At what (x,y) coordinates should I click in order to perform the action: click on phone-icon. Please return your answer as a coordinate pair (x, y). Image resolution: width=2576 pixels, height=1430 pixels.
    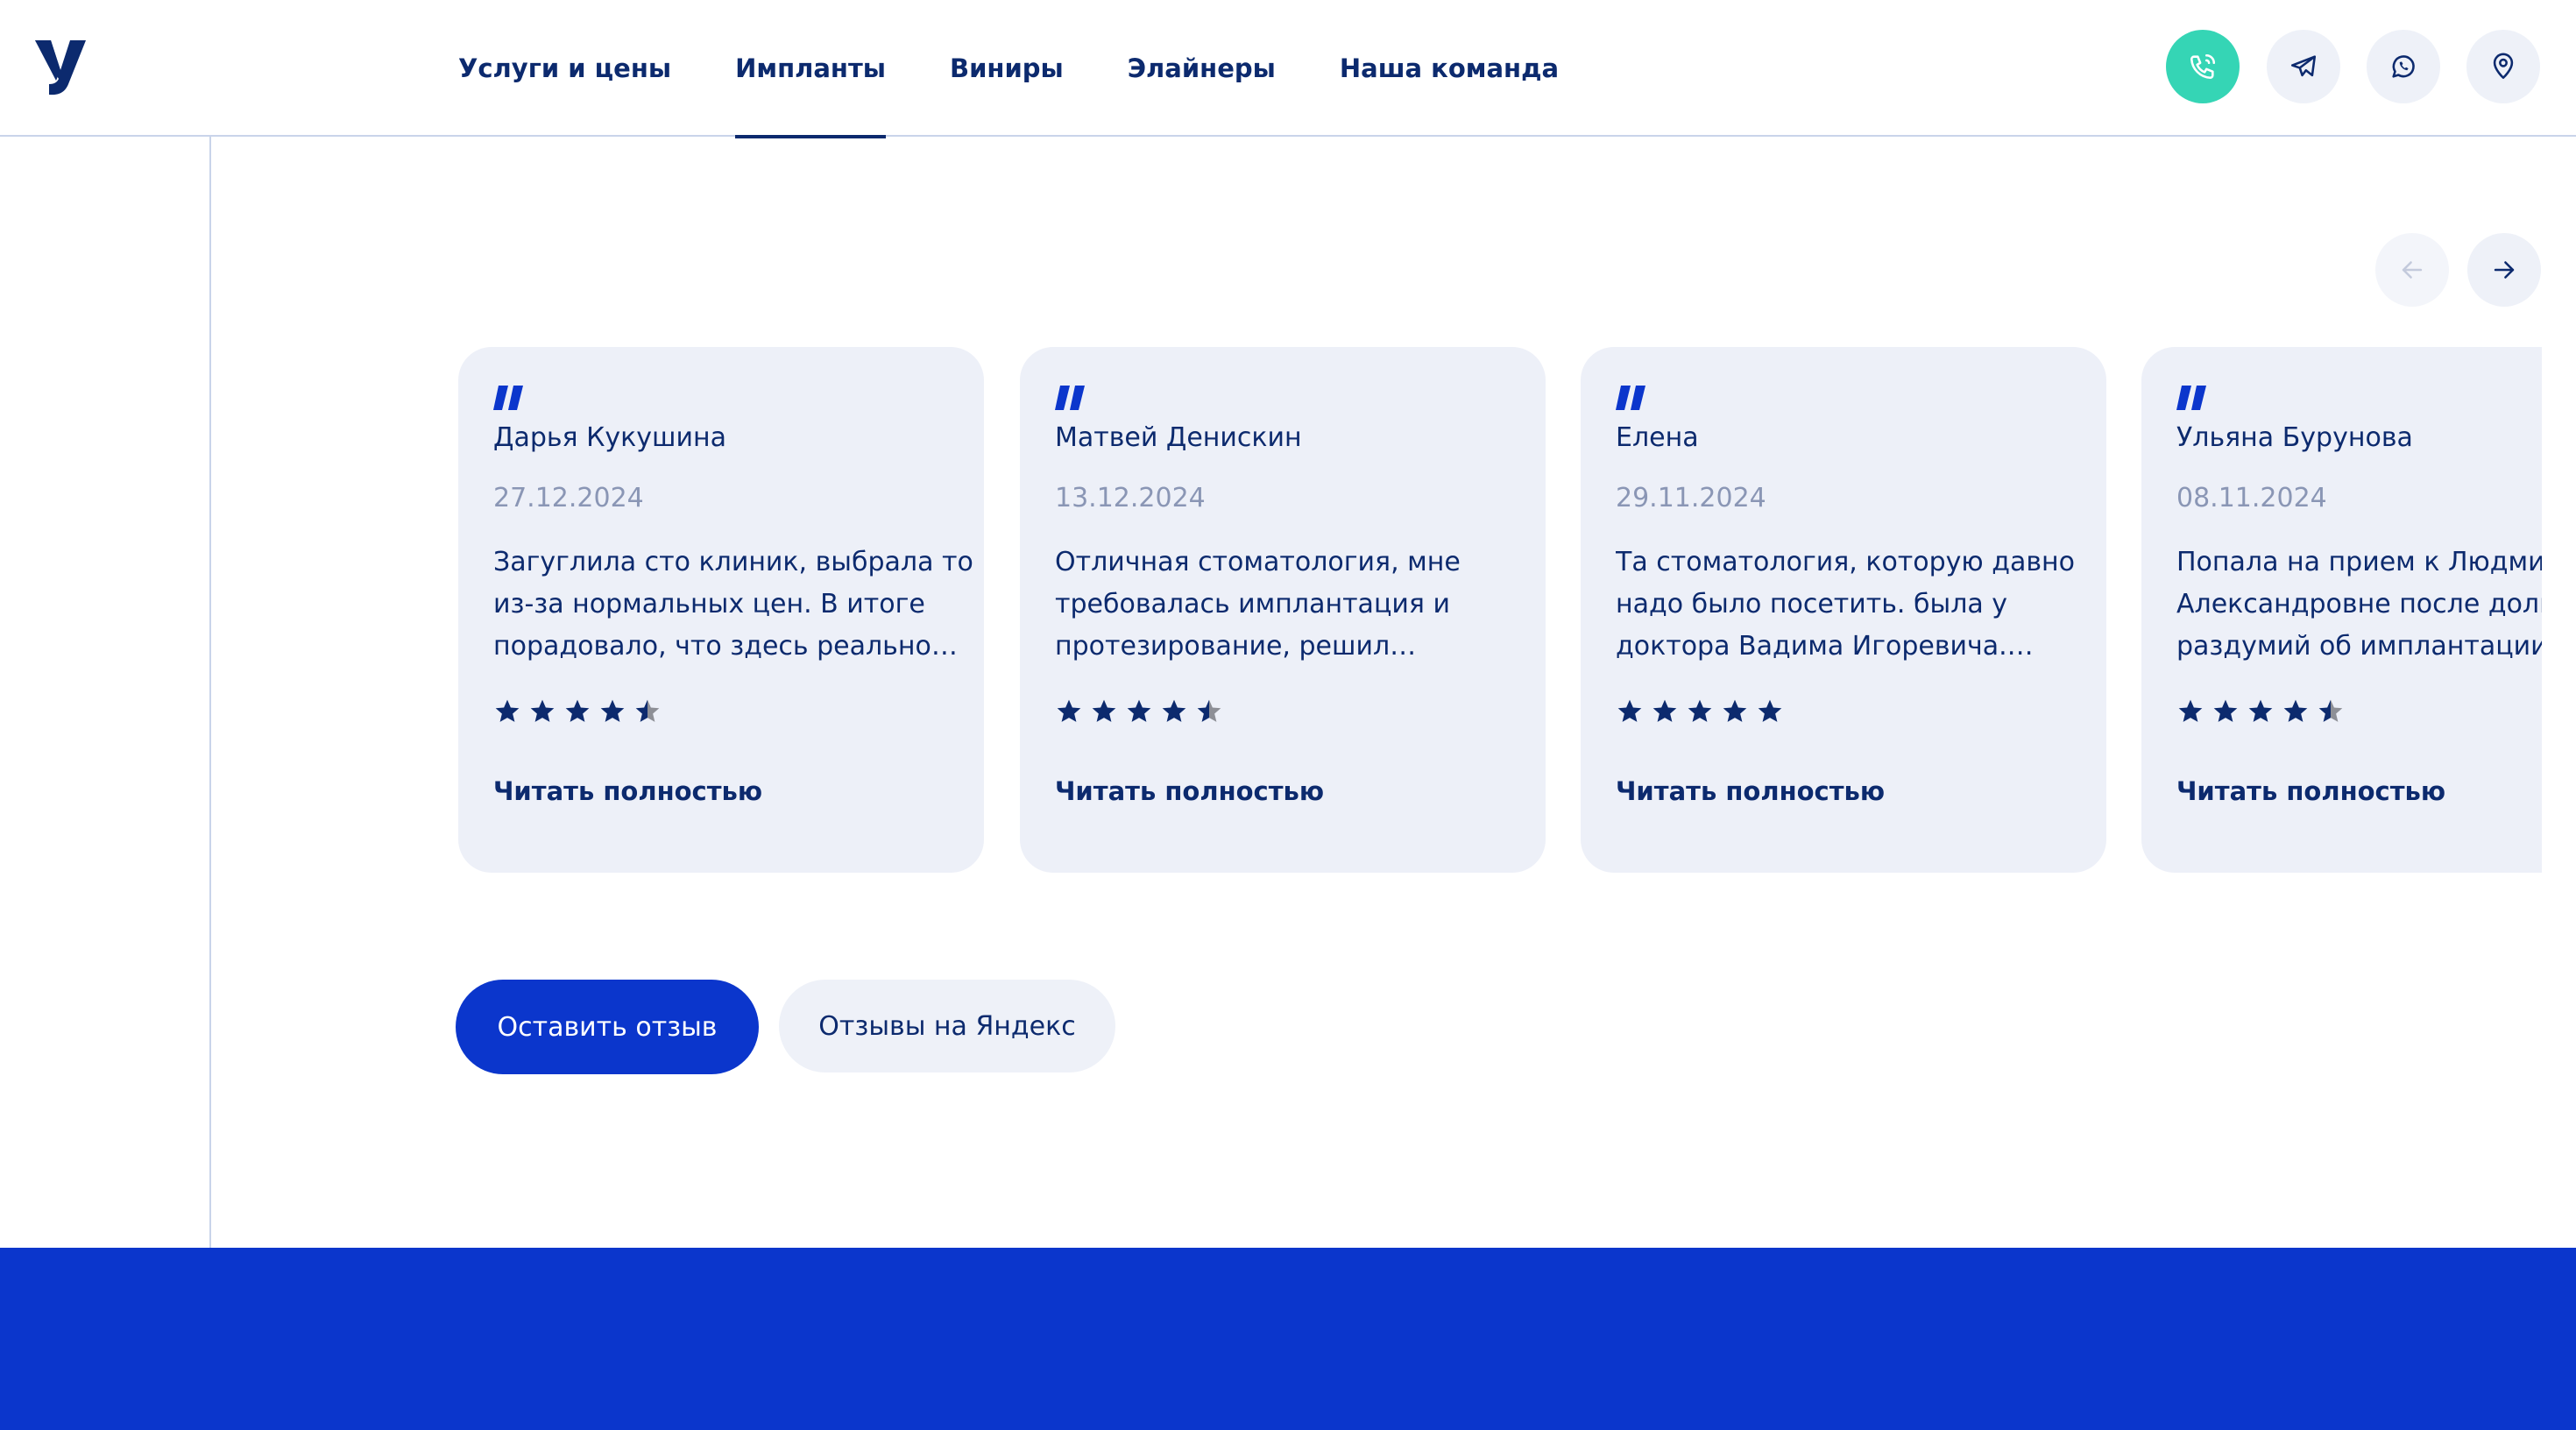
    Looking at the image, I should click on (2203, 66).